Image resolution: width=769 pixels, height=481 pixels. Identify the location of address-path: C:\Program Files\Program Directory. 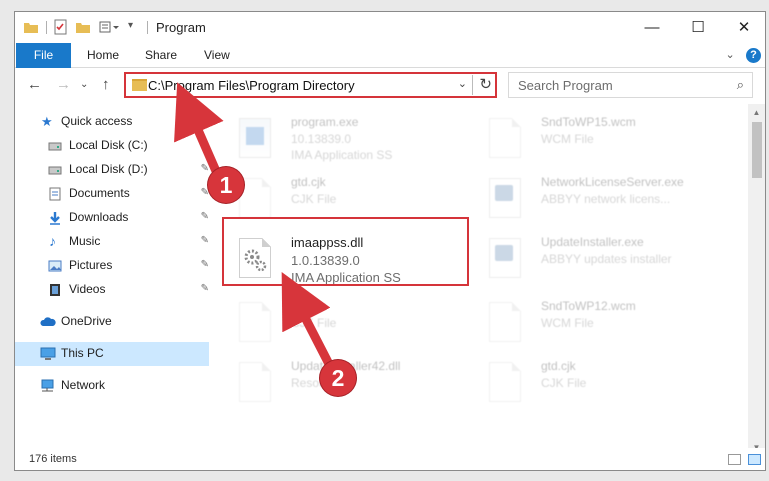
(251, 85).